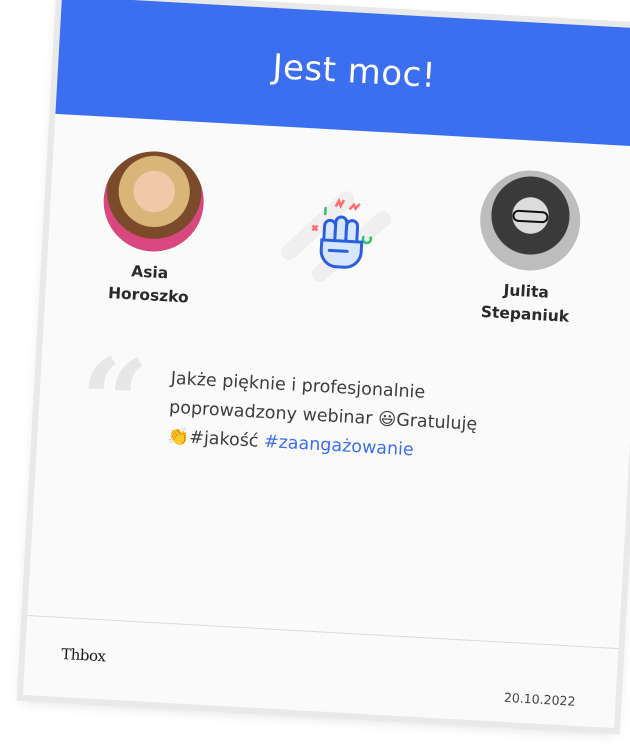 This screenshot has width=630, height=747. Describe the element at coordinates (83, 655) in the screenshot. I see `thbox-logo: Thbox` at that location.